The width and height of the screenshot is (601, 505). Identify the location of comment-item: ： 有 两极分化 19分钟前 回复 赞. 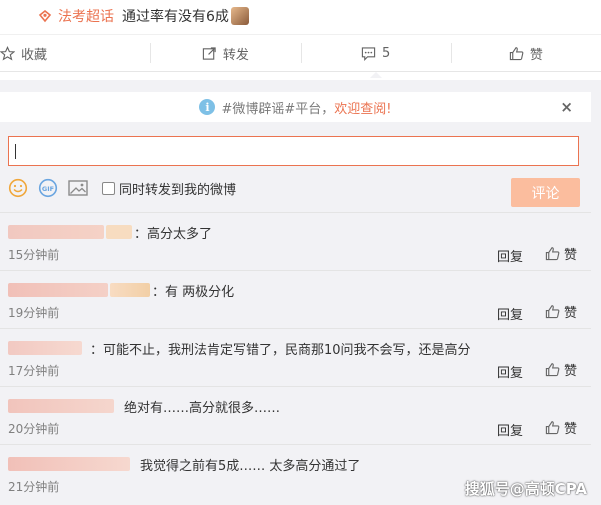
(295, 299).